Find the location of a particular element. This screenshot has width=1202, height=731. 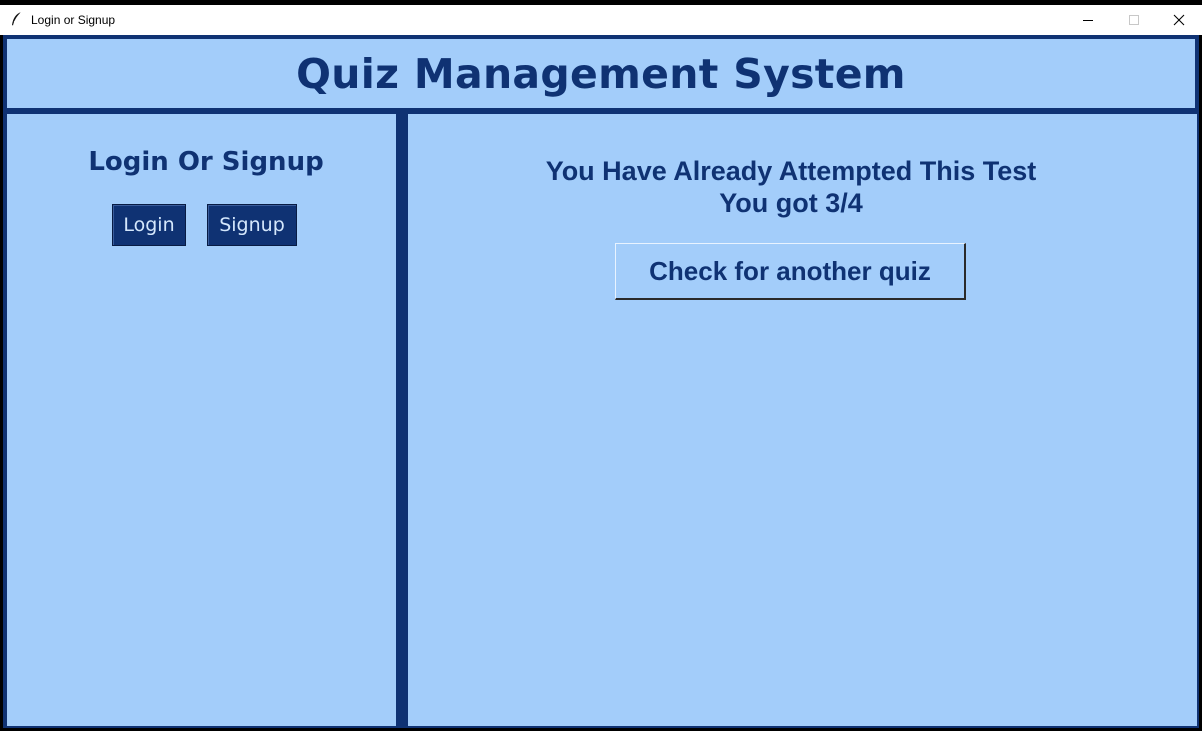

title-bar: Login or Signup is located at coordinates (601, 20).